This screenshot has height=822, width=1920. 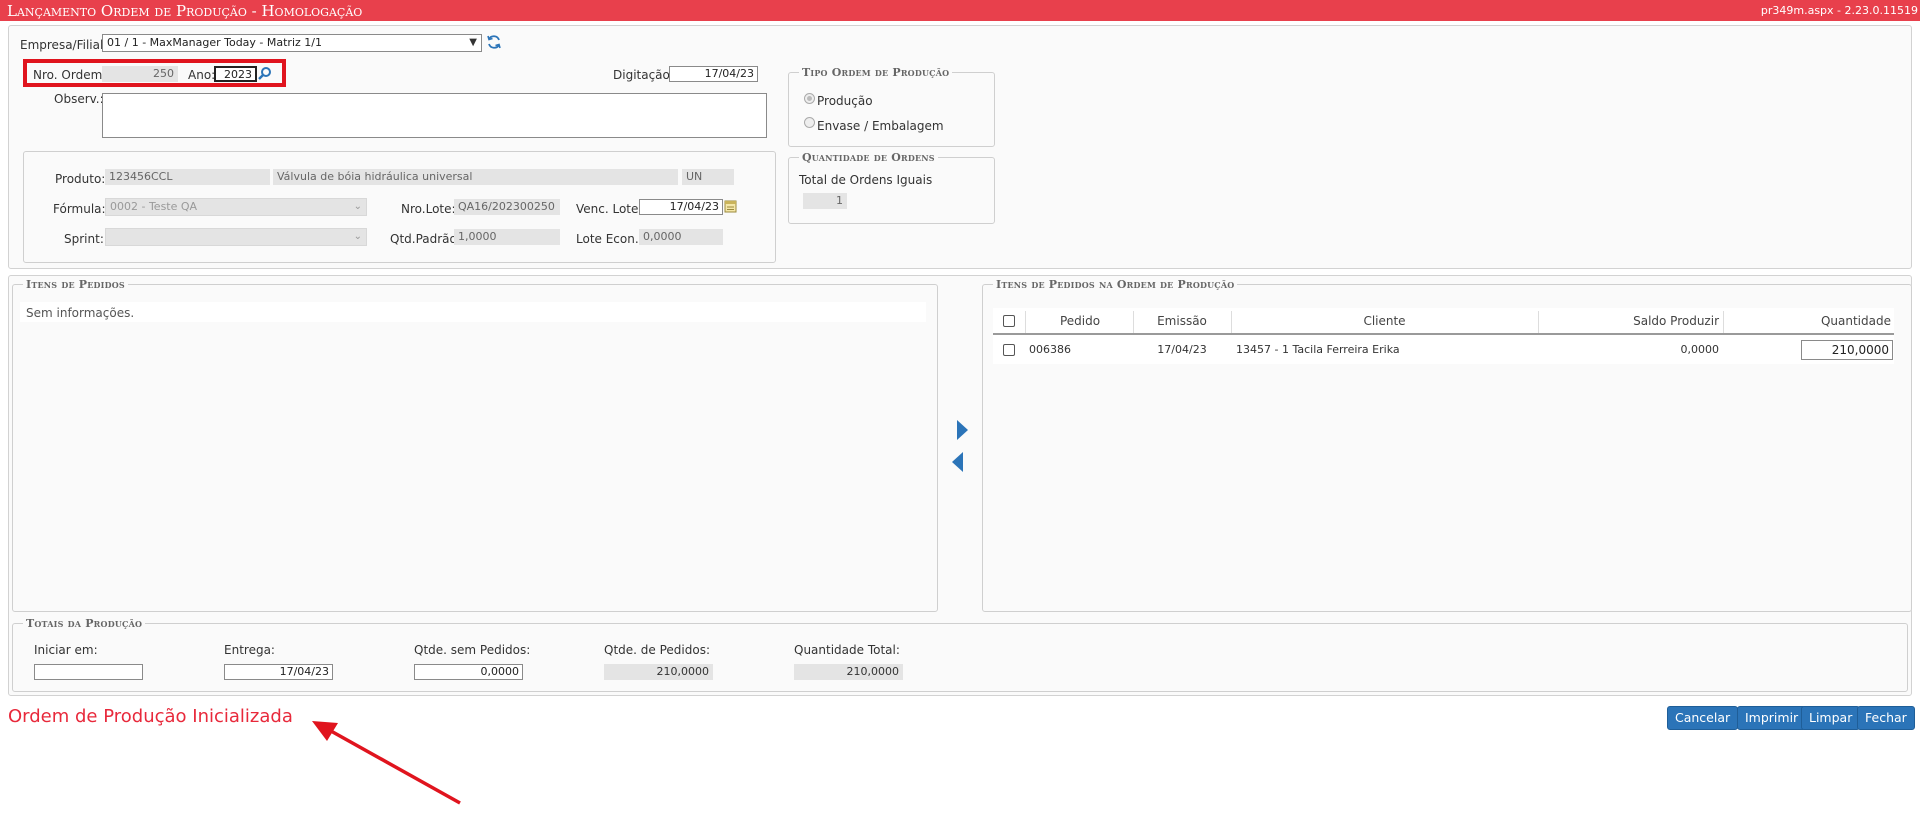 What do you see at coordinates (962, 430) in the screenshot?
I see `triangle-right-icon` at bounding box center [962, 430].